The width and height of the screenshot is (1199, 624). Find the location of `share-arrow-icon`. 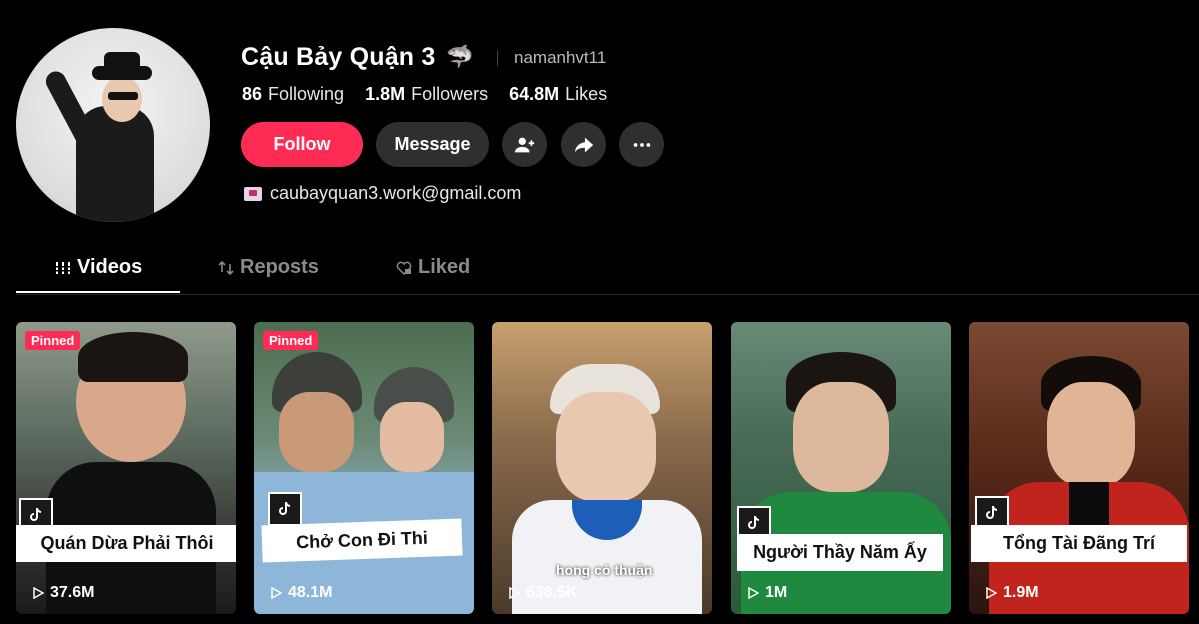

share-arrow-icon is located at coordinates (583, 144).